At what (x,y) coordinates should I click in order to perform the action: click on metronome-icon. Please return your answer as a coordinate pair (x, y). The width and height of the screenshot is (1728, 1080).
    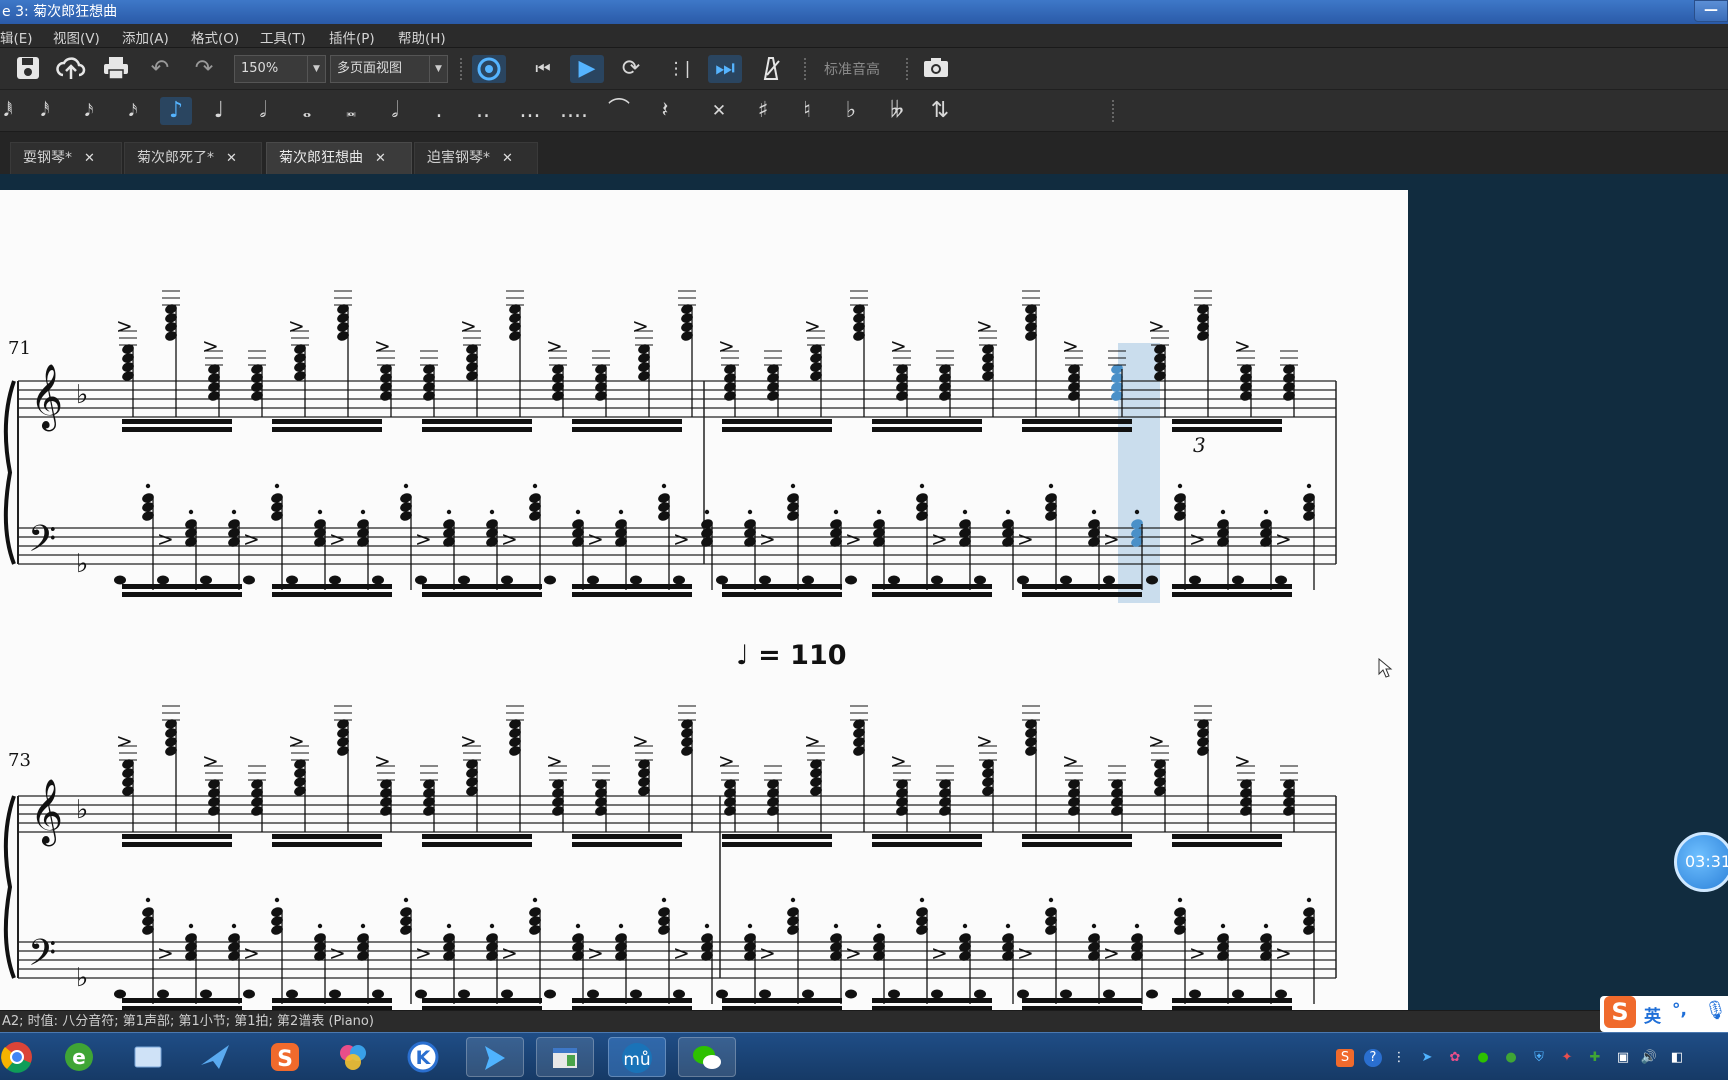
    Looking at the image, I should click on (771, 69).